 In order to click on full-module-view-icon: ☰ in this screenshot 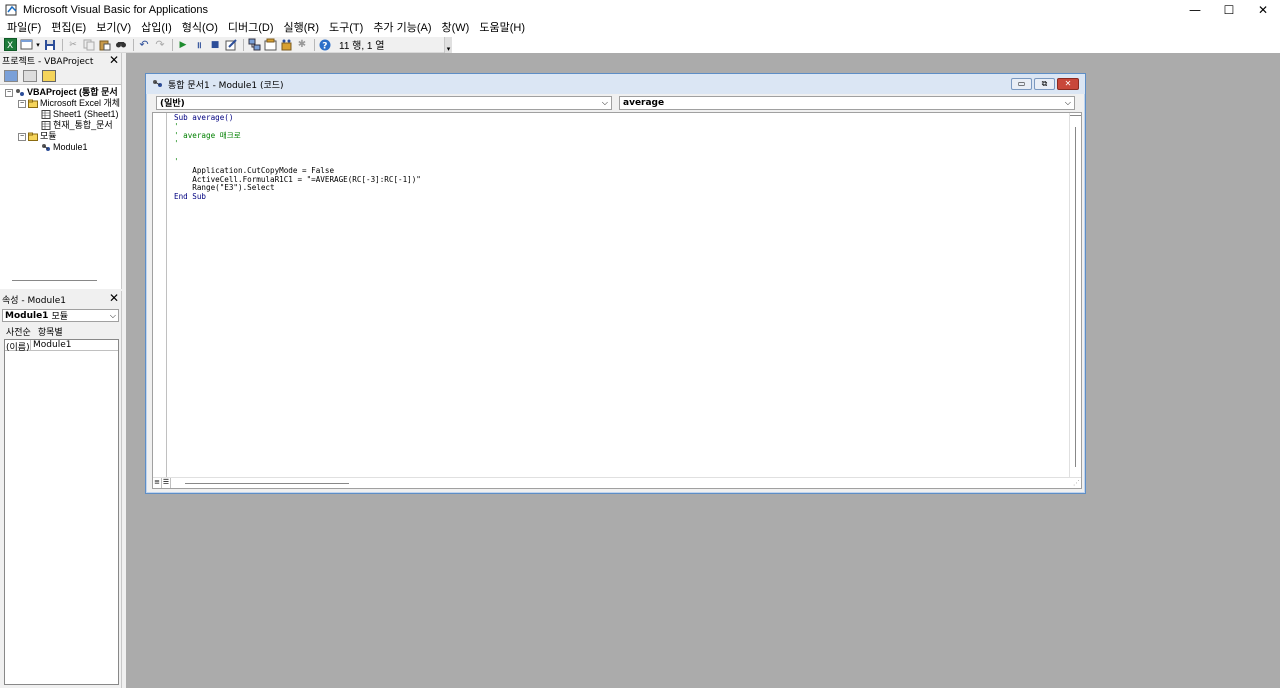, I will do `click(166, 483)`.